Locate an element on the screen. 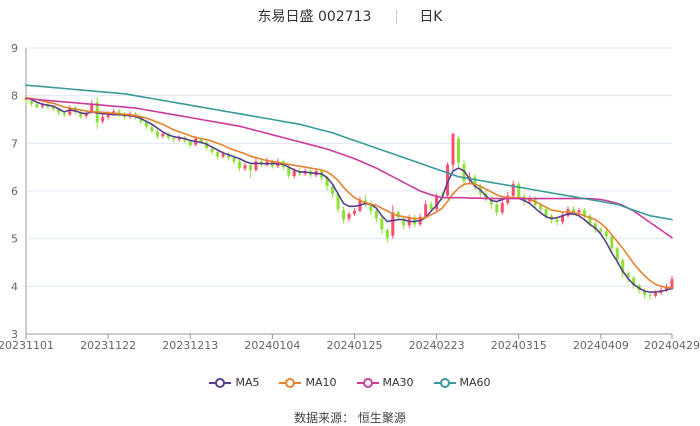 This screenshot has width=700, height=426. legend-item-ma60: MA60 is located at coordinates (462, 382).